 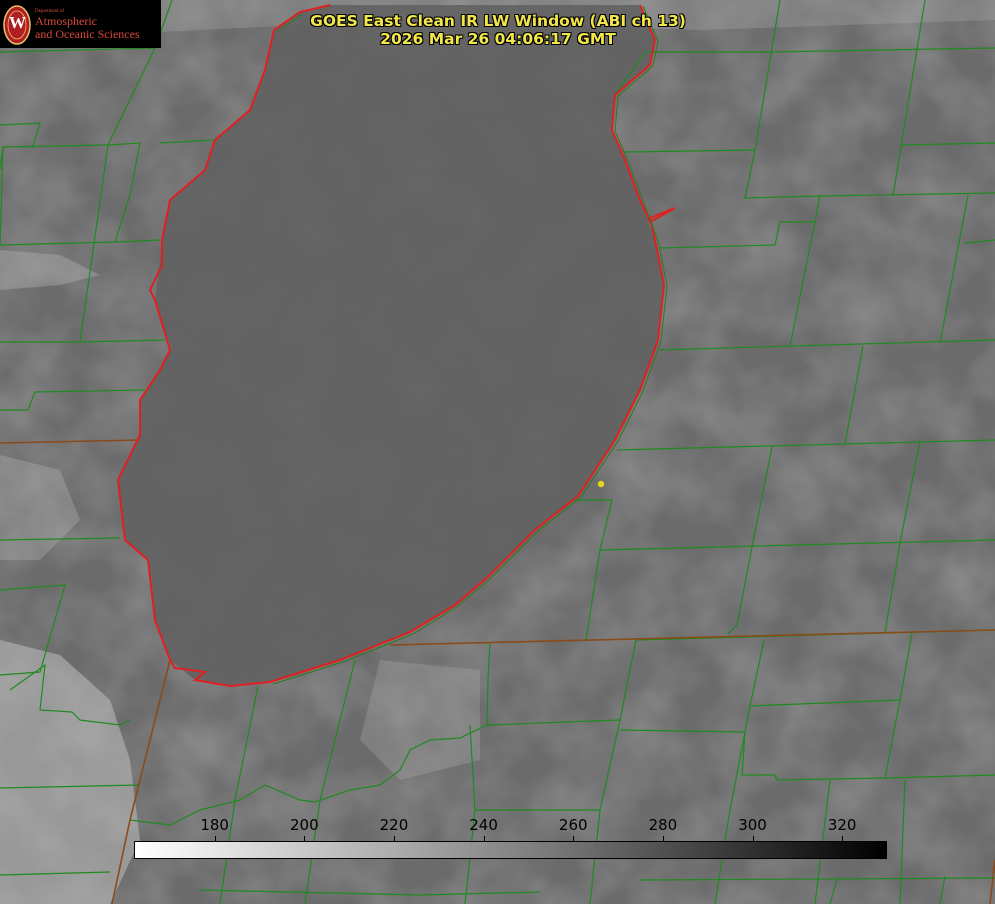 I want to click on title-product: GOES East Clean IR LW Window (ABI ch 13), so click(x=498, y=21).